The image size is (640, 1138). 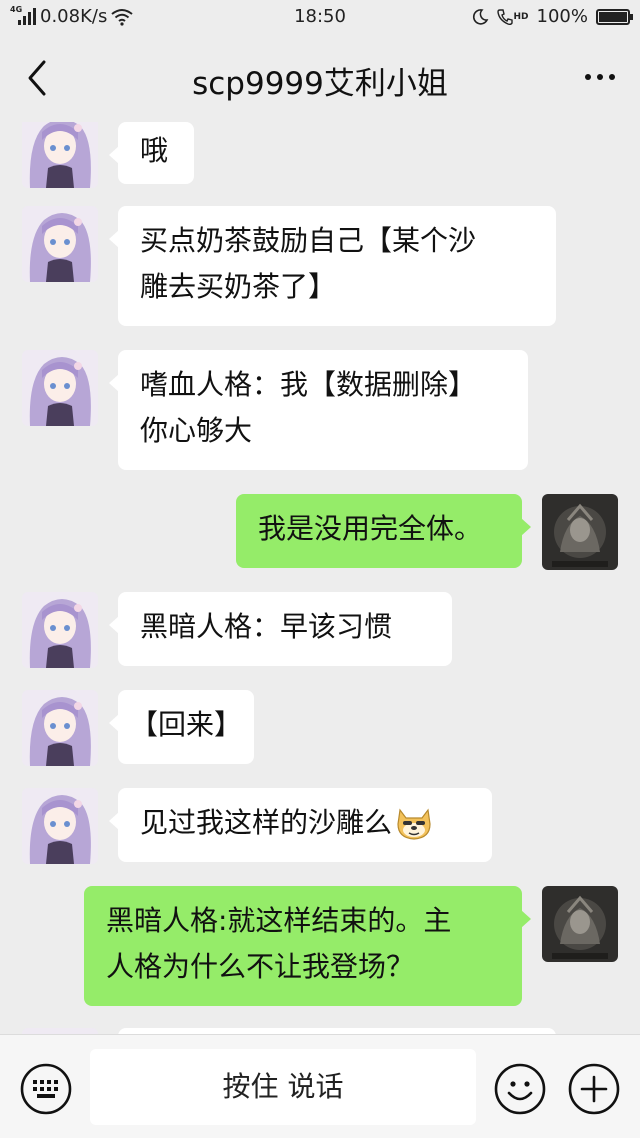 I want to click on emoji-icon, so click(x=520, y=1089).